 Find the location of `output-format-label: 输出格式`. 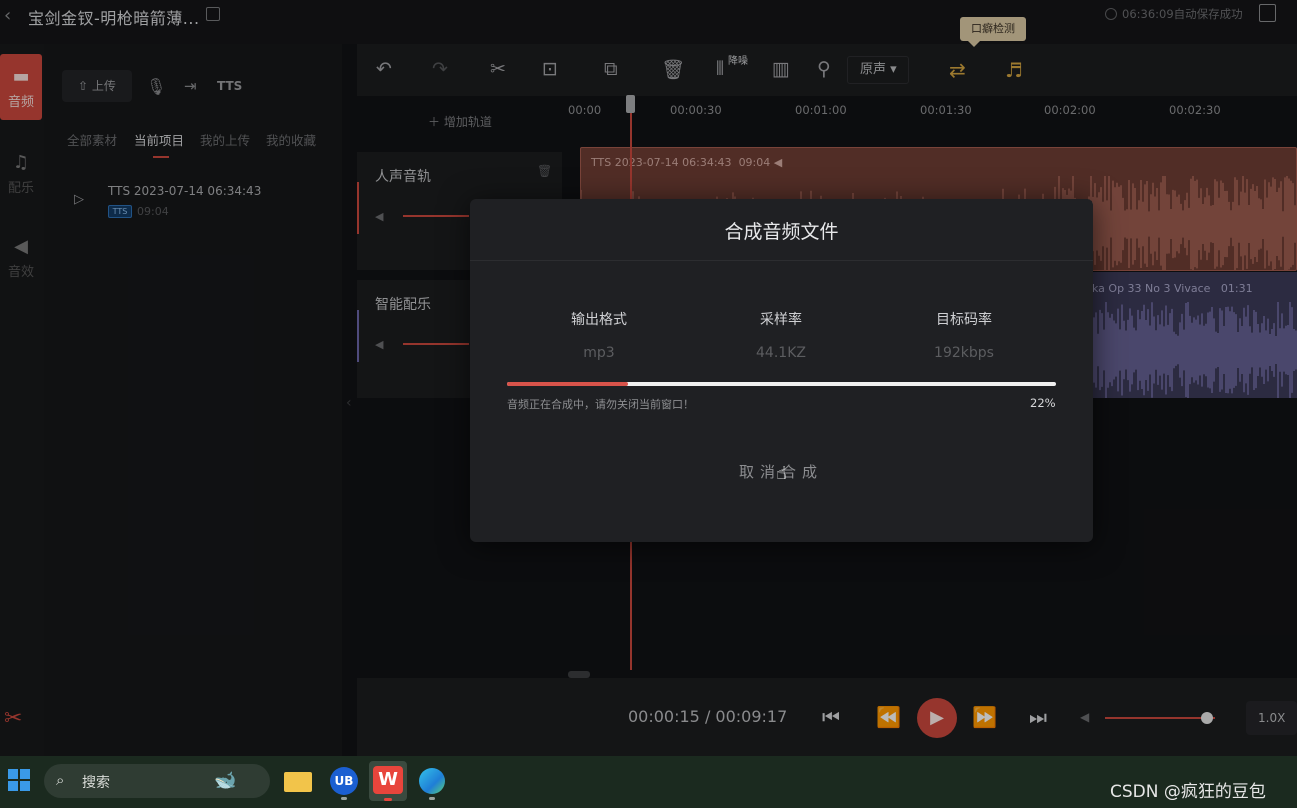

output-format-label: 输出格式 is located at coordinates (599, 320).